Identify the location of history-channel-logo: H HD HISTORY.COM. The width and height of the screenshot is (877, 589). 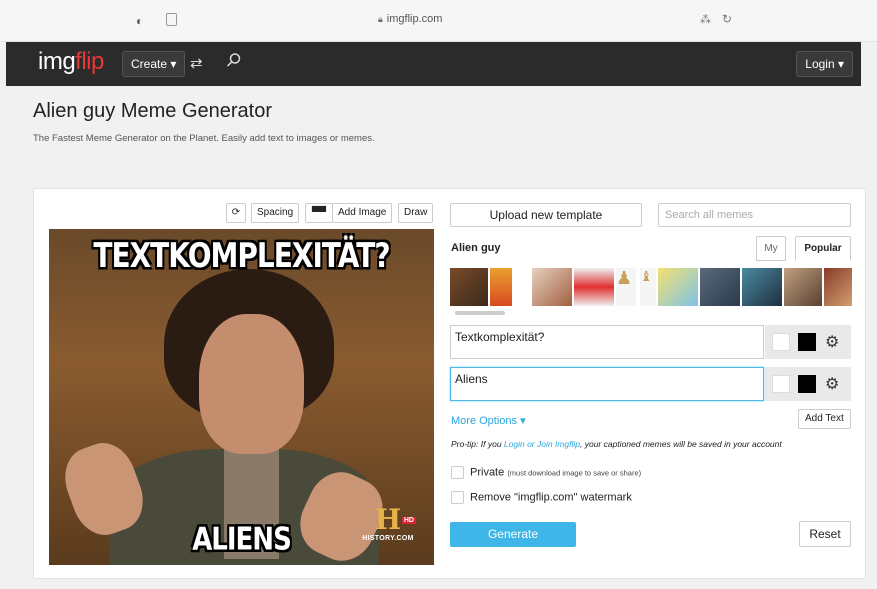
(389, 522).